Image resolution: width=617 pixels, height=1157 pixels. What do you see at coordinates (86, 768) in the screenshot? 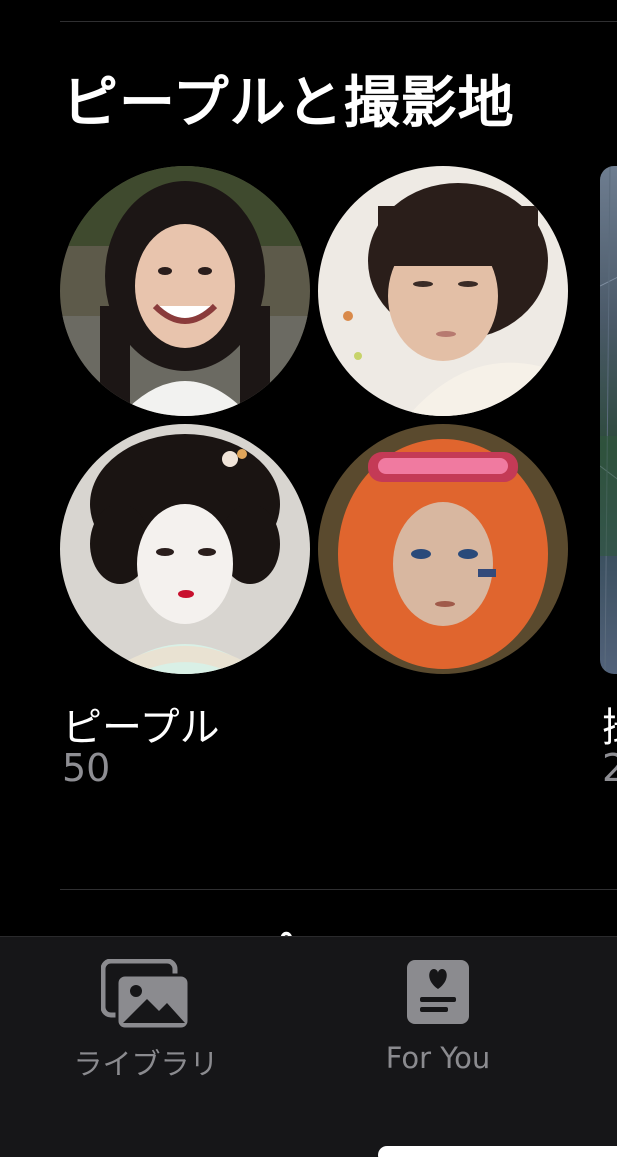
I see `people-album-count: 50` at bounding box center [86, 768].